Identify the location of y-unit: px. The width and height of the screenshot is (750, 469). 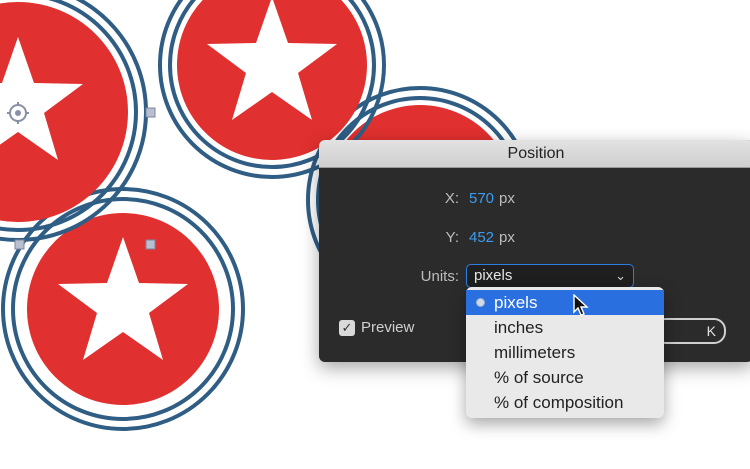
(507, 237).